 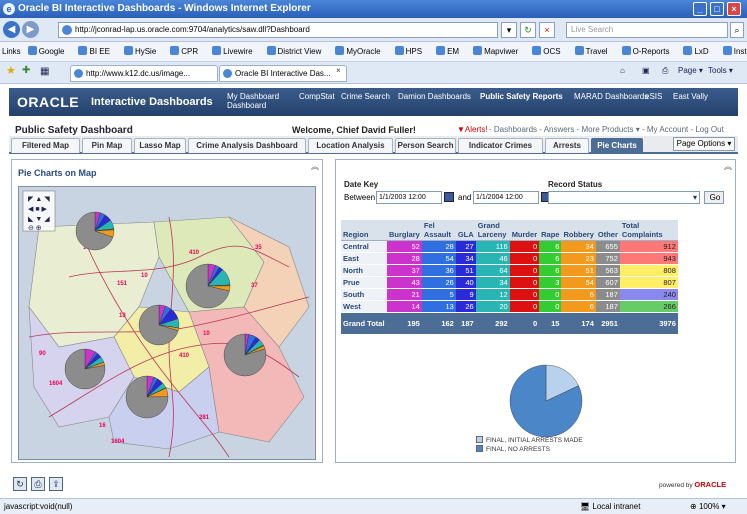 I want to click on value-cell: 34, so click(x=578, y=246).